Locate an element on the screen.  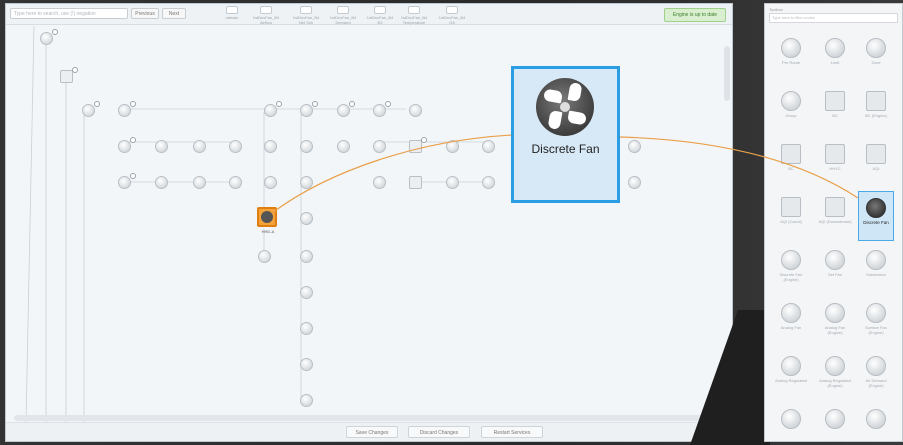
palette-item-label: BC is located at coordinates (791, 168).